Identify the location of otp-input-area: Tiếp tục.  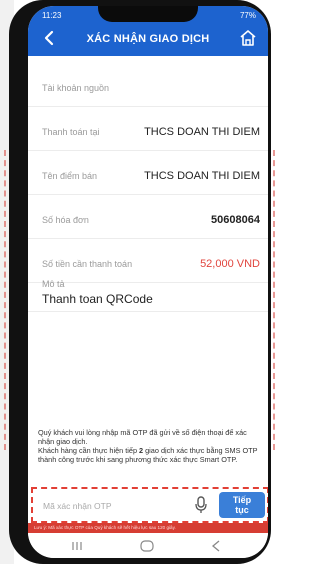
(149, 505).